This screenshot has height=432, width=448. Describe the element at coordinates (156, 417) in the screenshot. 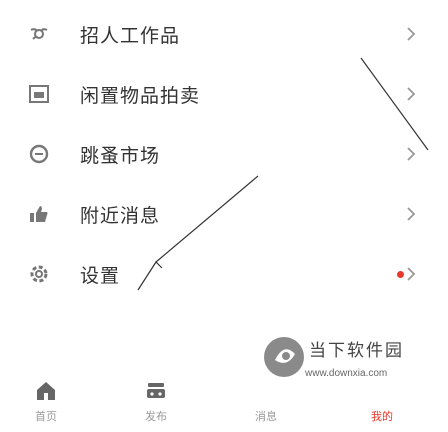

I see `tab-label: 发布` at that location.